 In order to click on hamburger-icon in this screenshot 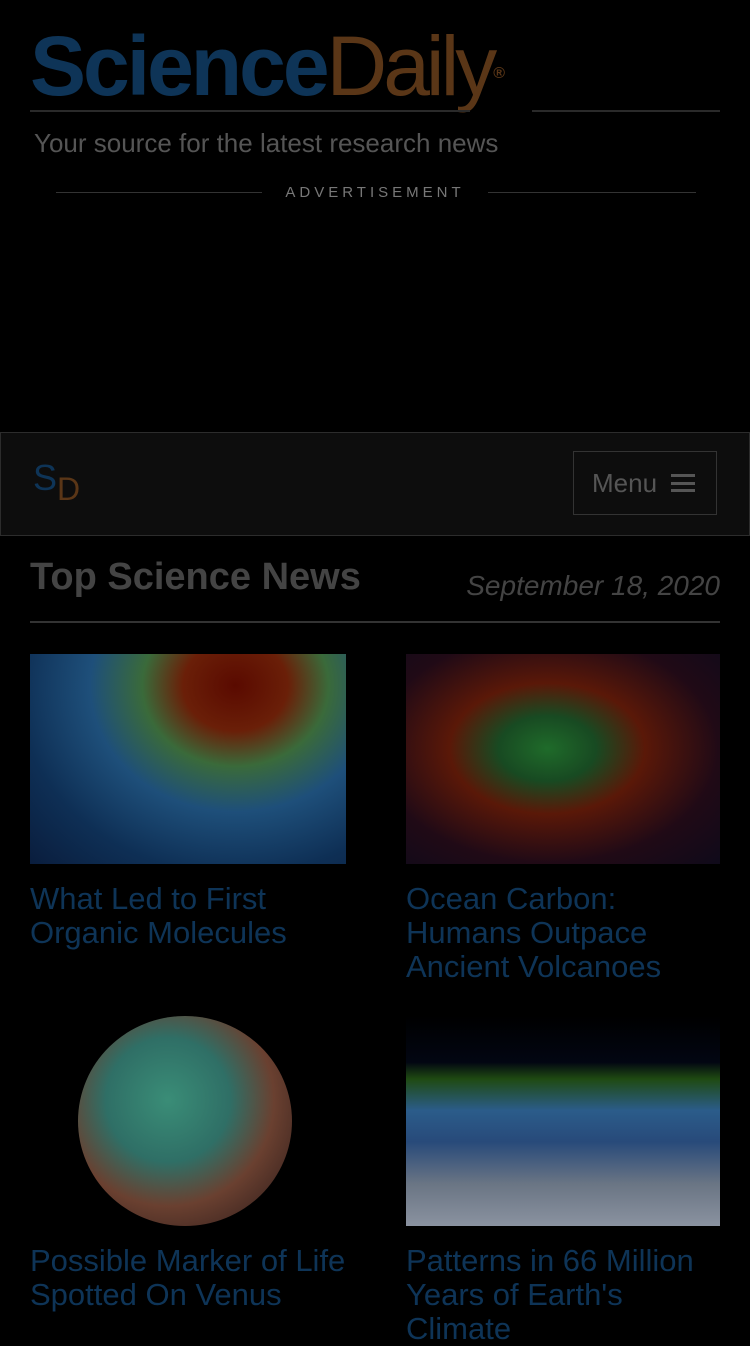, I will do `click(683, 483)`.